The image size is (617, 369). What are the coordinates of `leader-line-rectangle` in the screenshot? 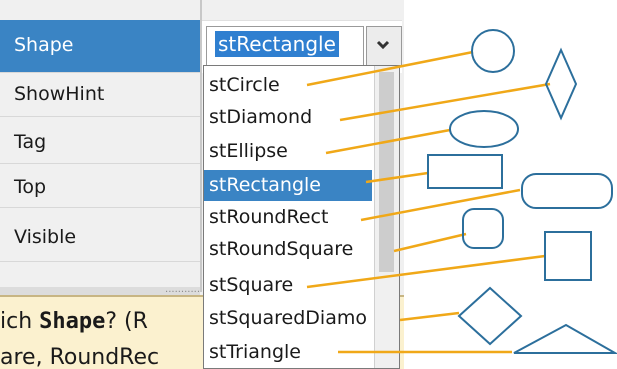 It's located at (397, 177).